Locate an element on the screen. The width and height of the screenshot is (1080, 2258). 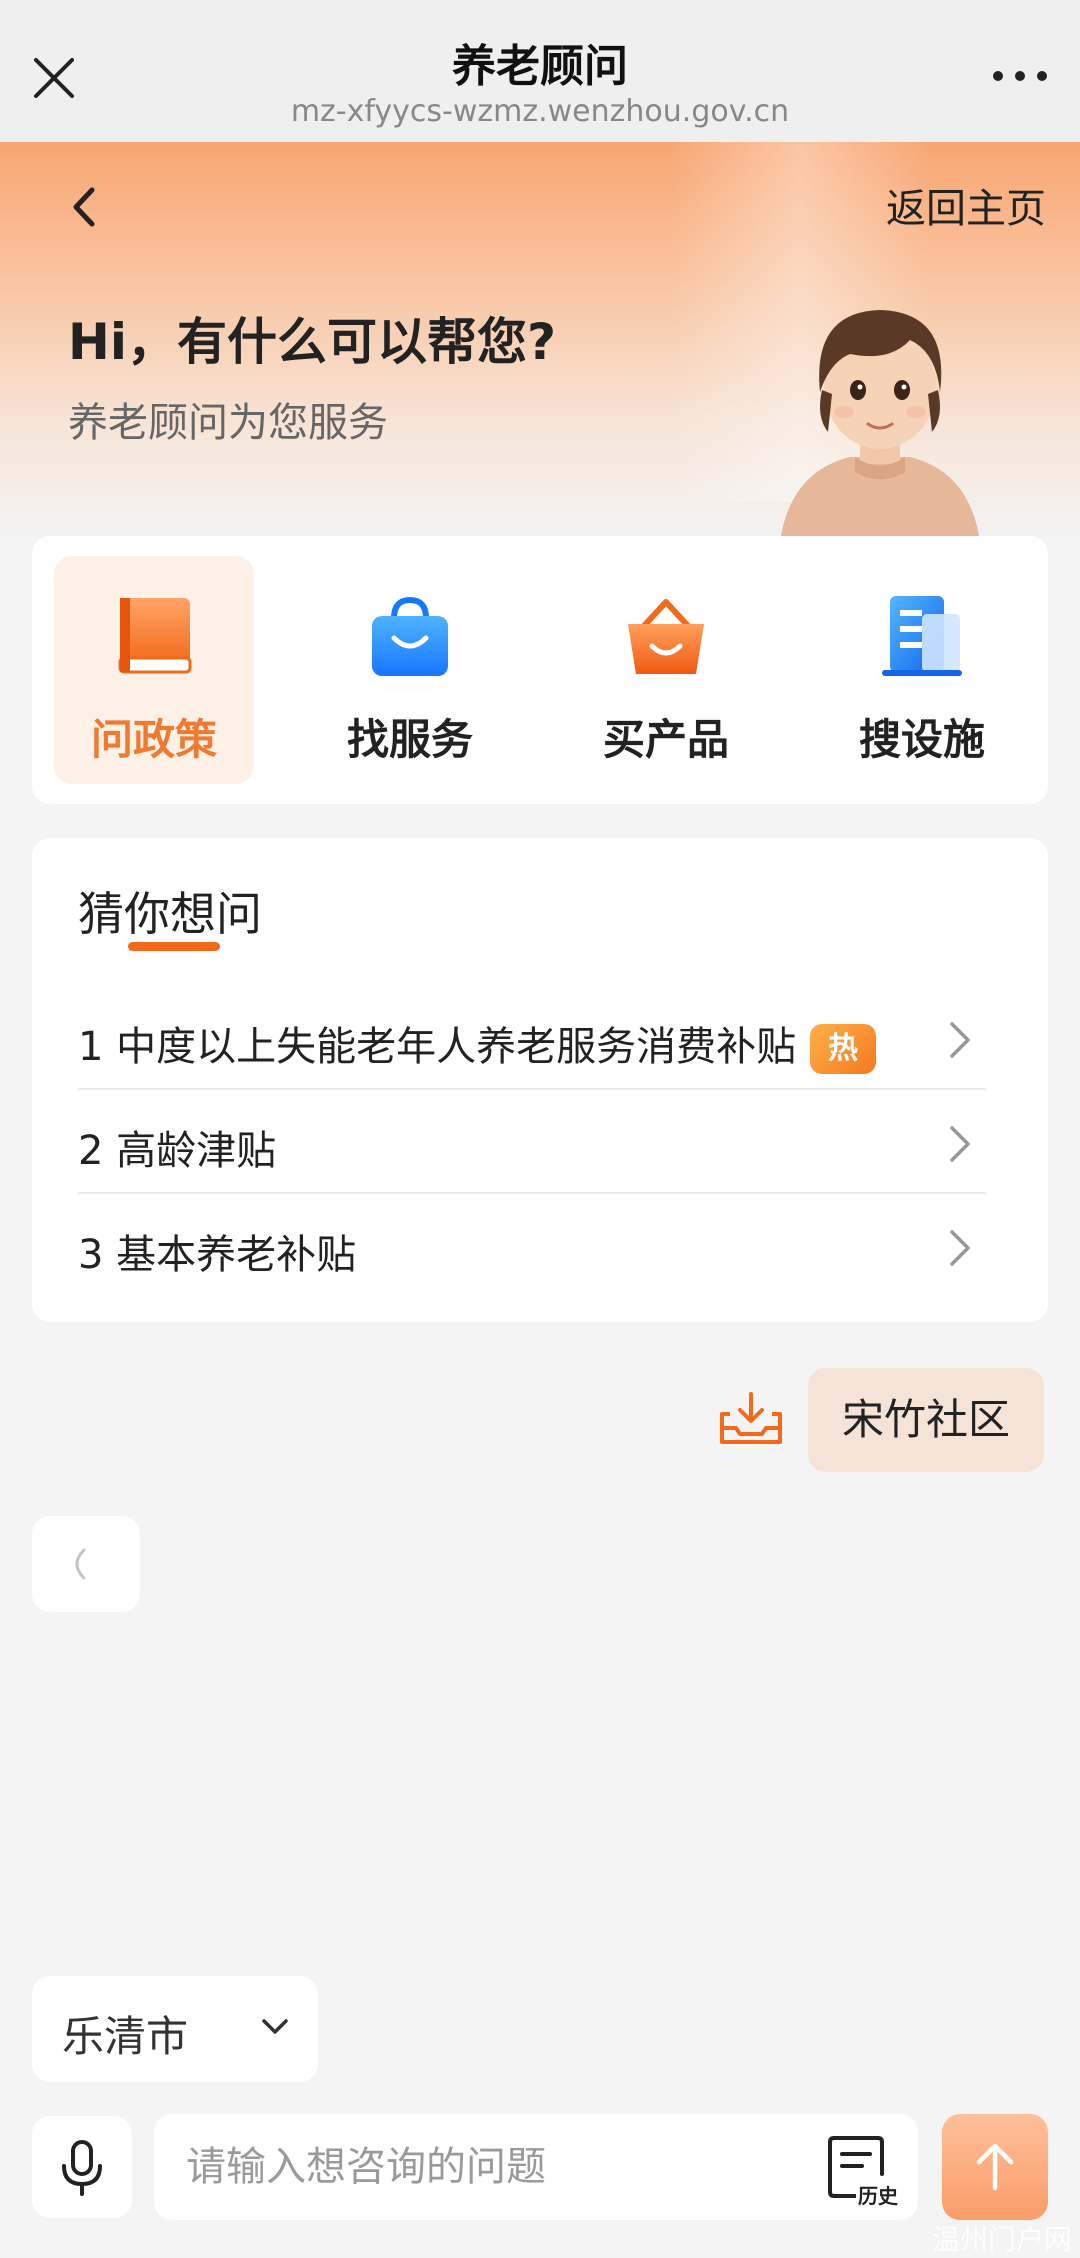
voice-input-button is located at coordinates (82, 2167).